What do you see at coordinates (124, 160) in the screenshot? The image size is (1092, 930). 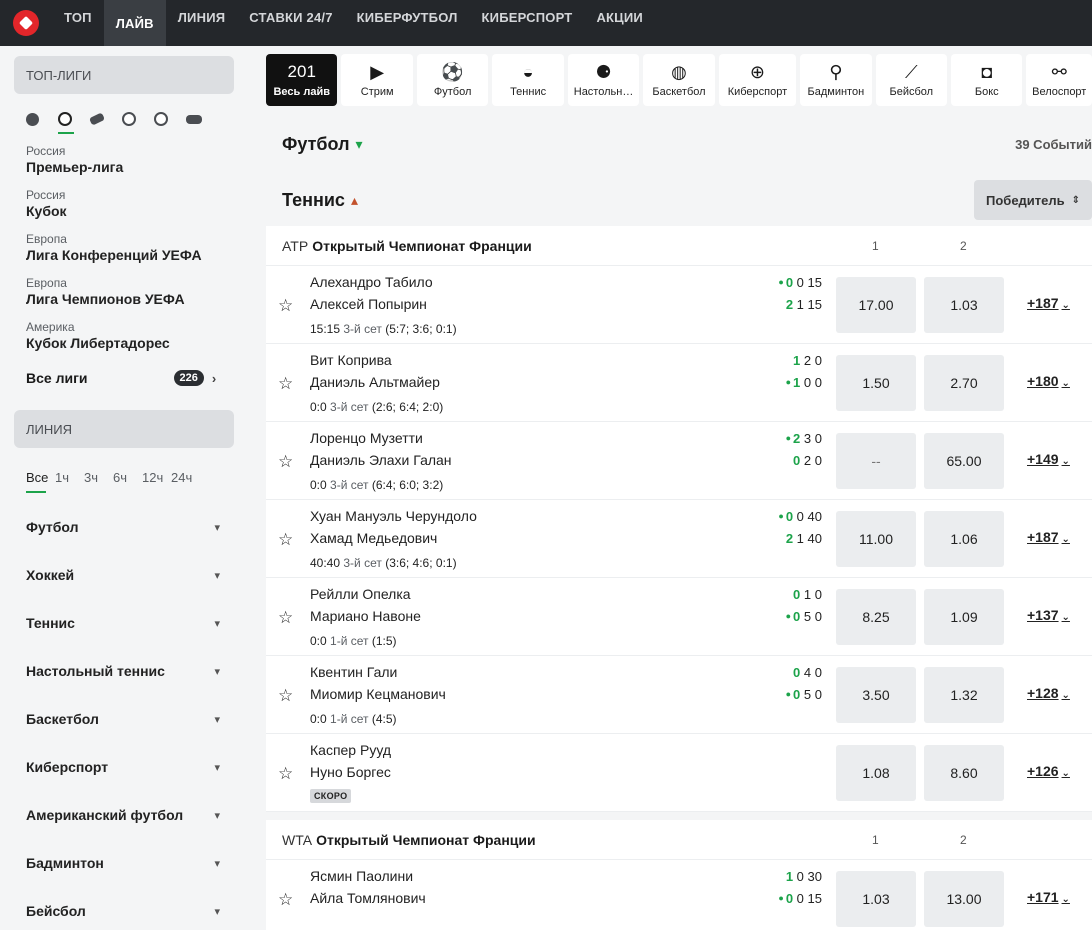 I see `league-item: Россия Премьер-лига` at bounding box center [124, 160].